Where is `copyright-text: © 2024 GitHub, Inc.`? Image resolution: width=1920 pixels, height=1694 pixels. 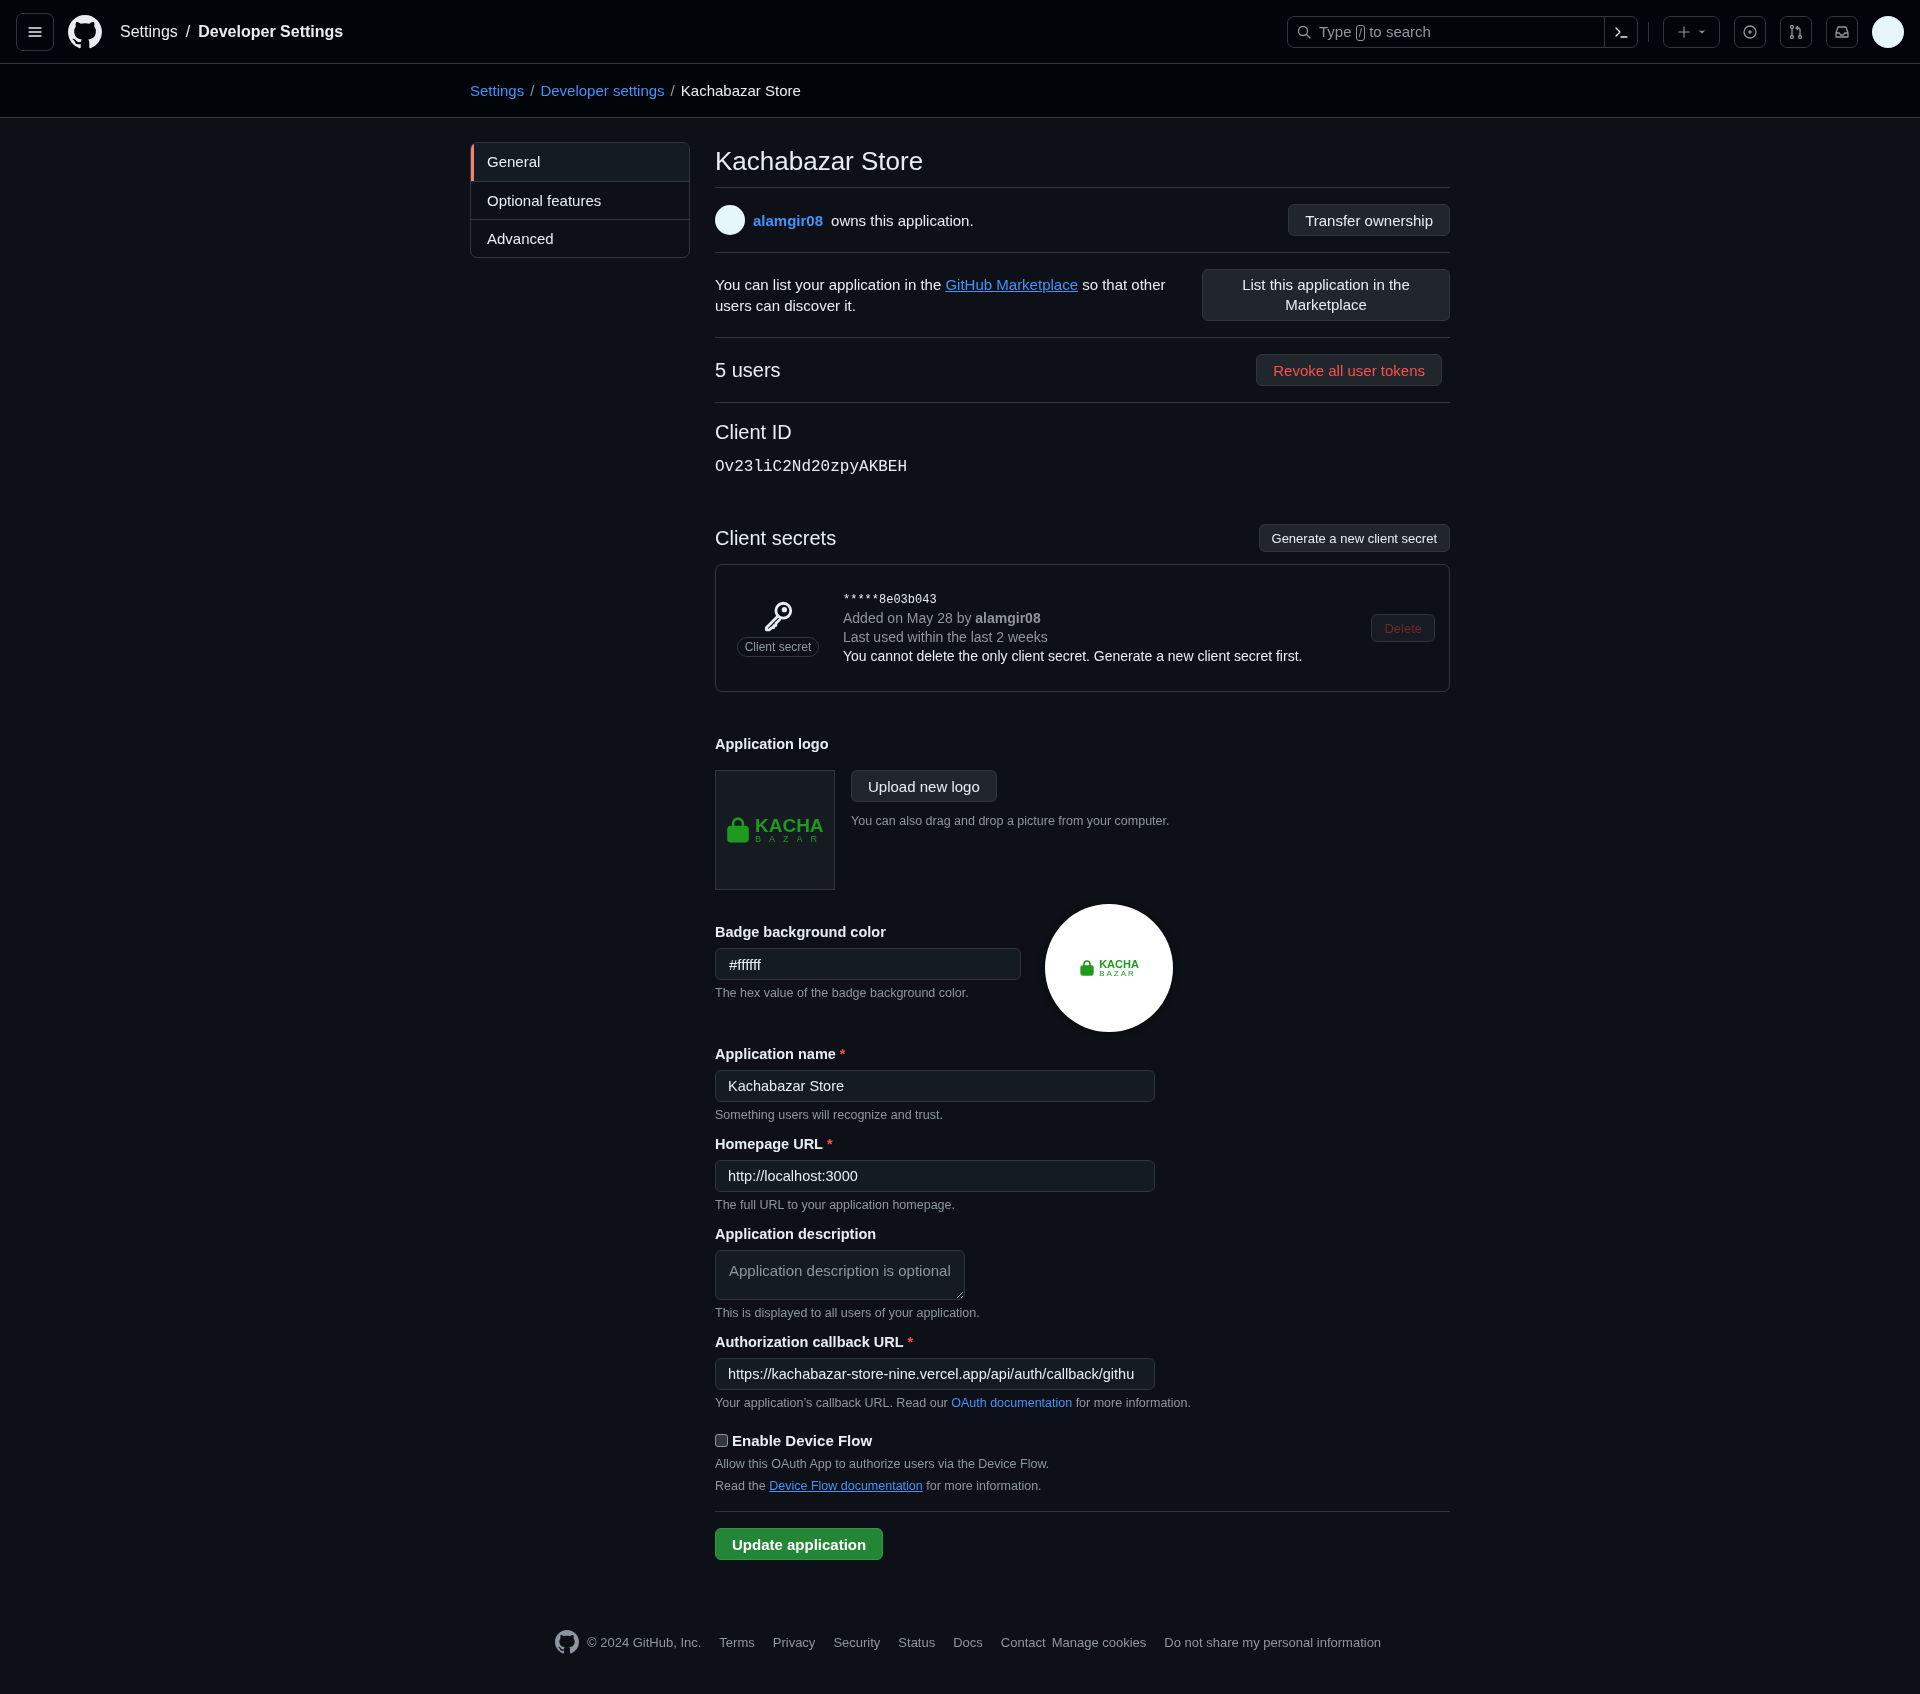
copyright-text: © 2024 GitHub, Inc. is located at coordinates (644, 1642).